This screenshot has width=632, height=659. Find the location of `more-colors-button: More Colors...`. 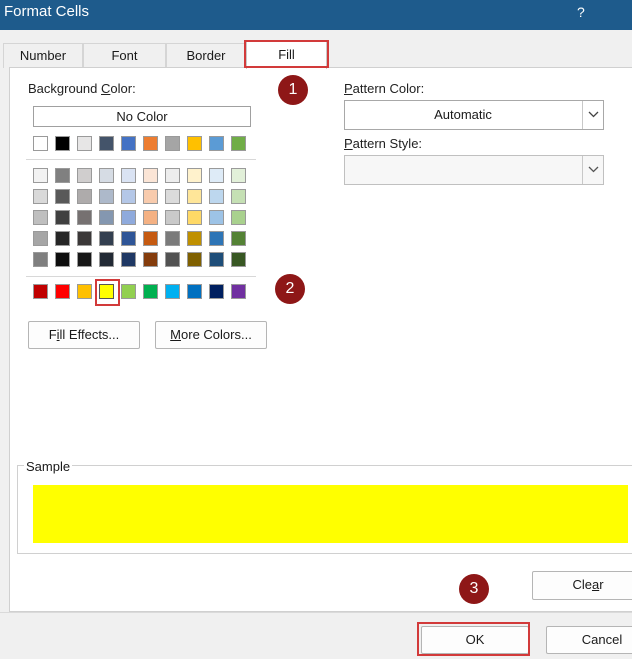

more-colors-button: More Colors... is located at coordinates (211, 335).